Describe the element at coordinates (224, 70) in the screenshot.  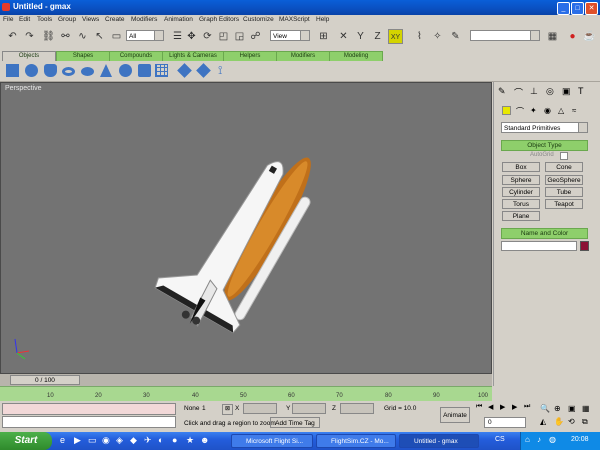
I see `spline-icon: ⟟` at that location.